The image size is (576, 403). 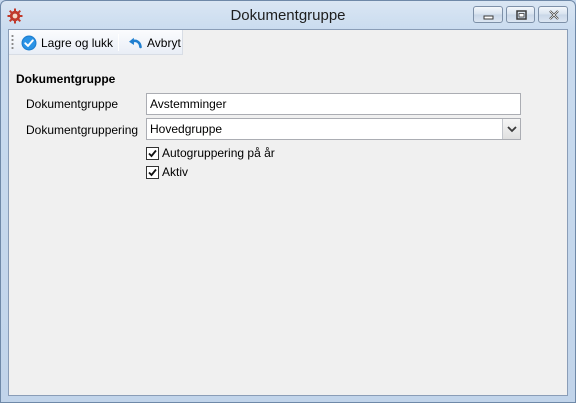 I want to click on document-group-label: Dokumentgruppe, so click(x=72, y=104).